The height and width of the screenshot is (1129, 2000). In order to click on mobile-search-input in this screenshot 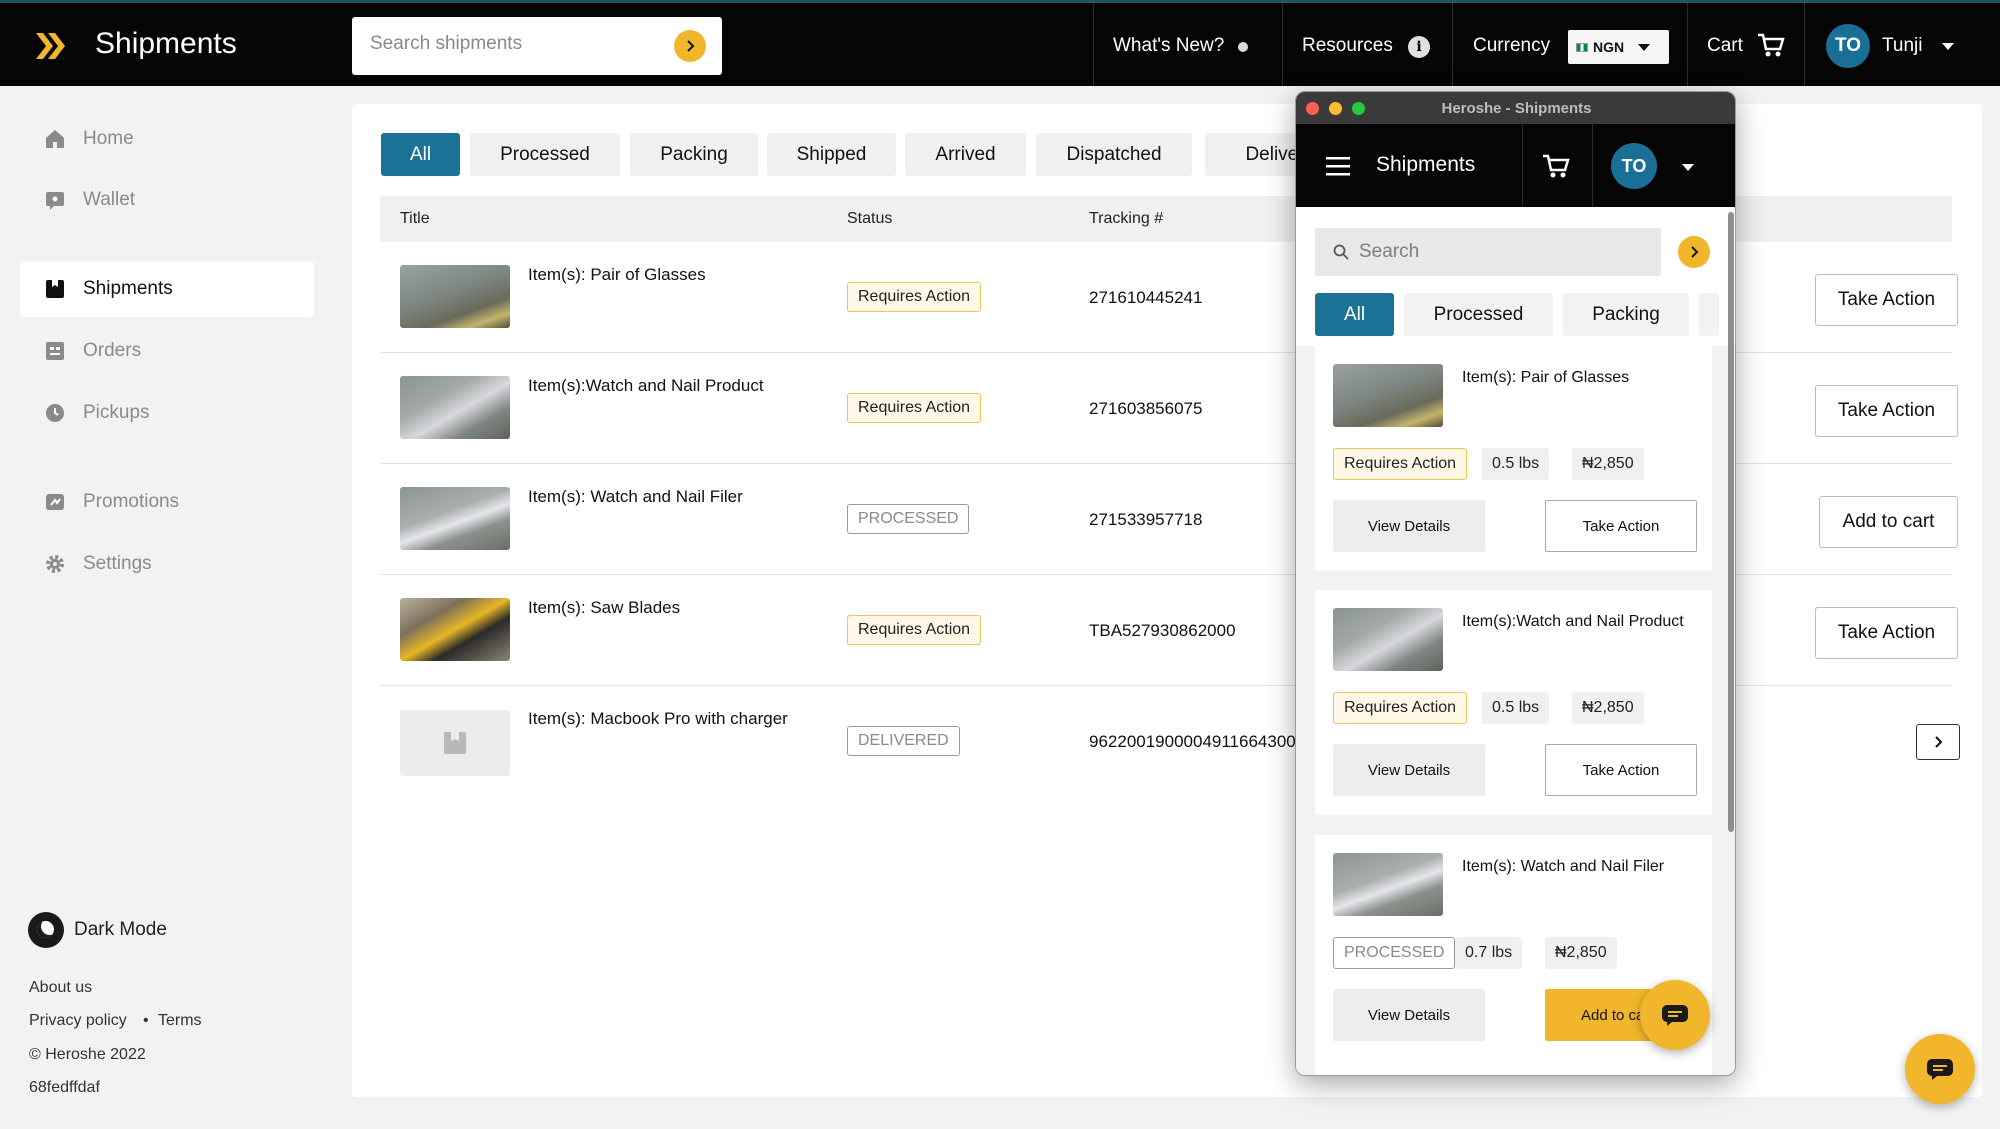, I will do `click(1499, 252)`.